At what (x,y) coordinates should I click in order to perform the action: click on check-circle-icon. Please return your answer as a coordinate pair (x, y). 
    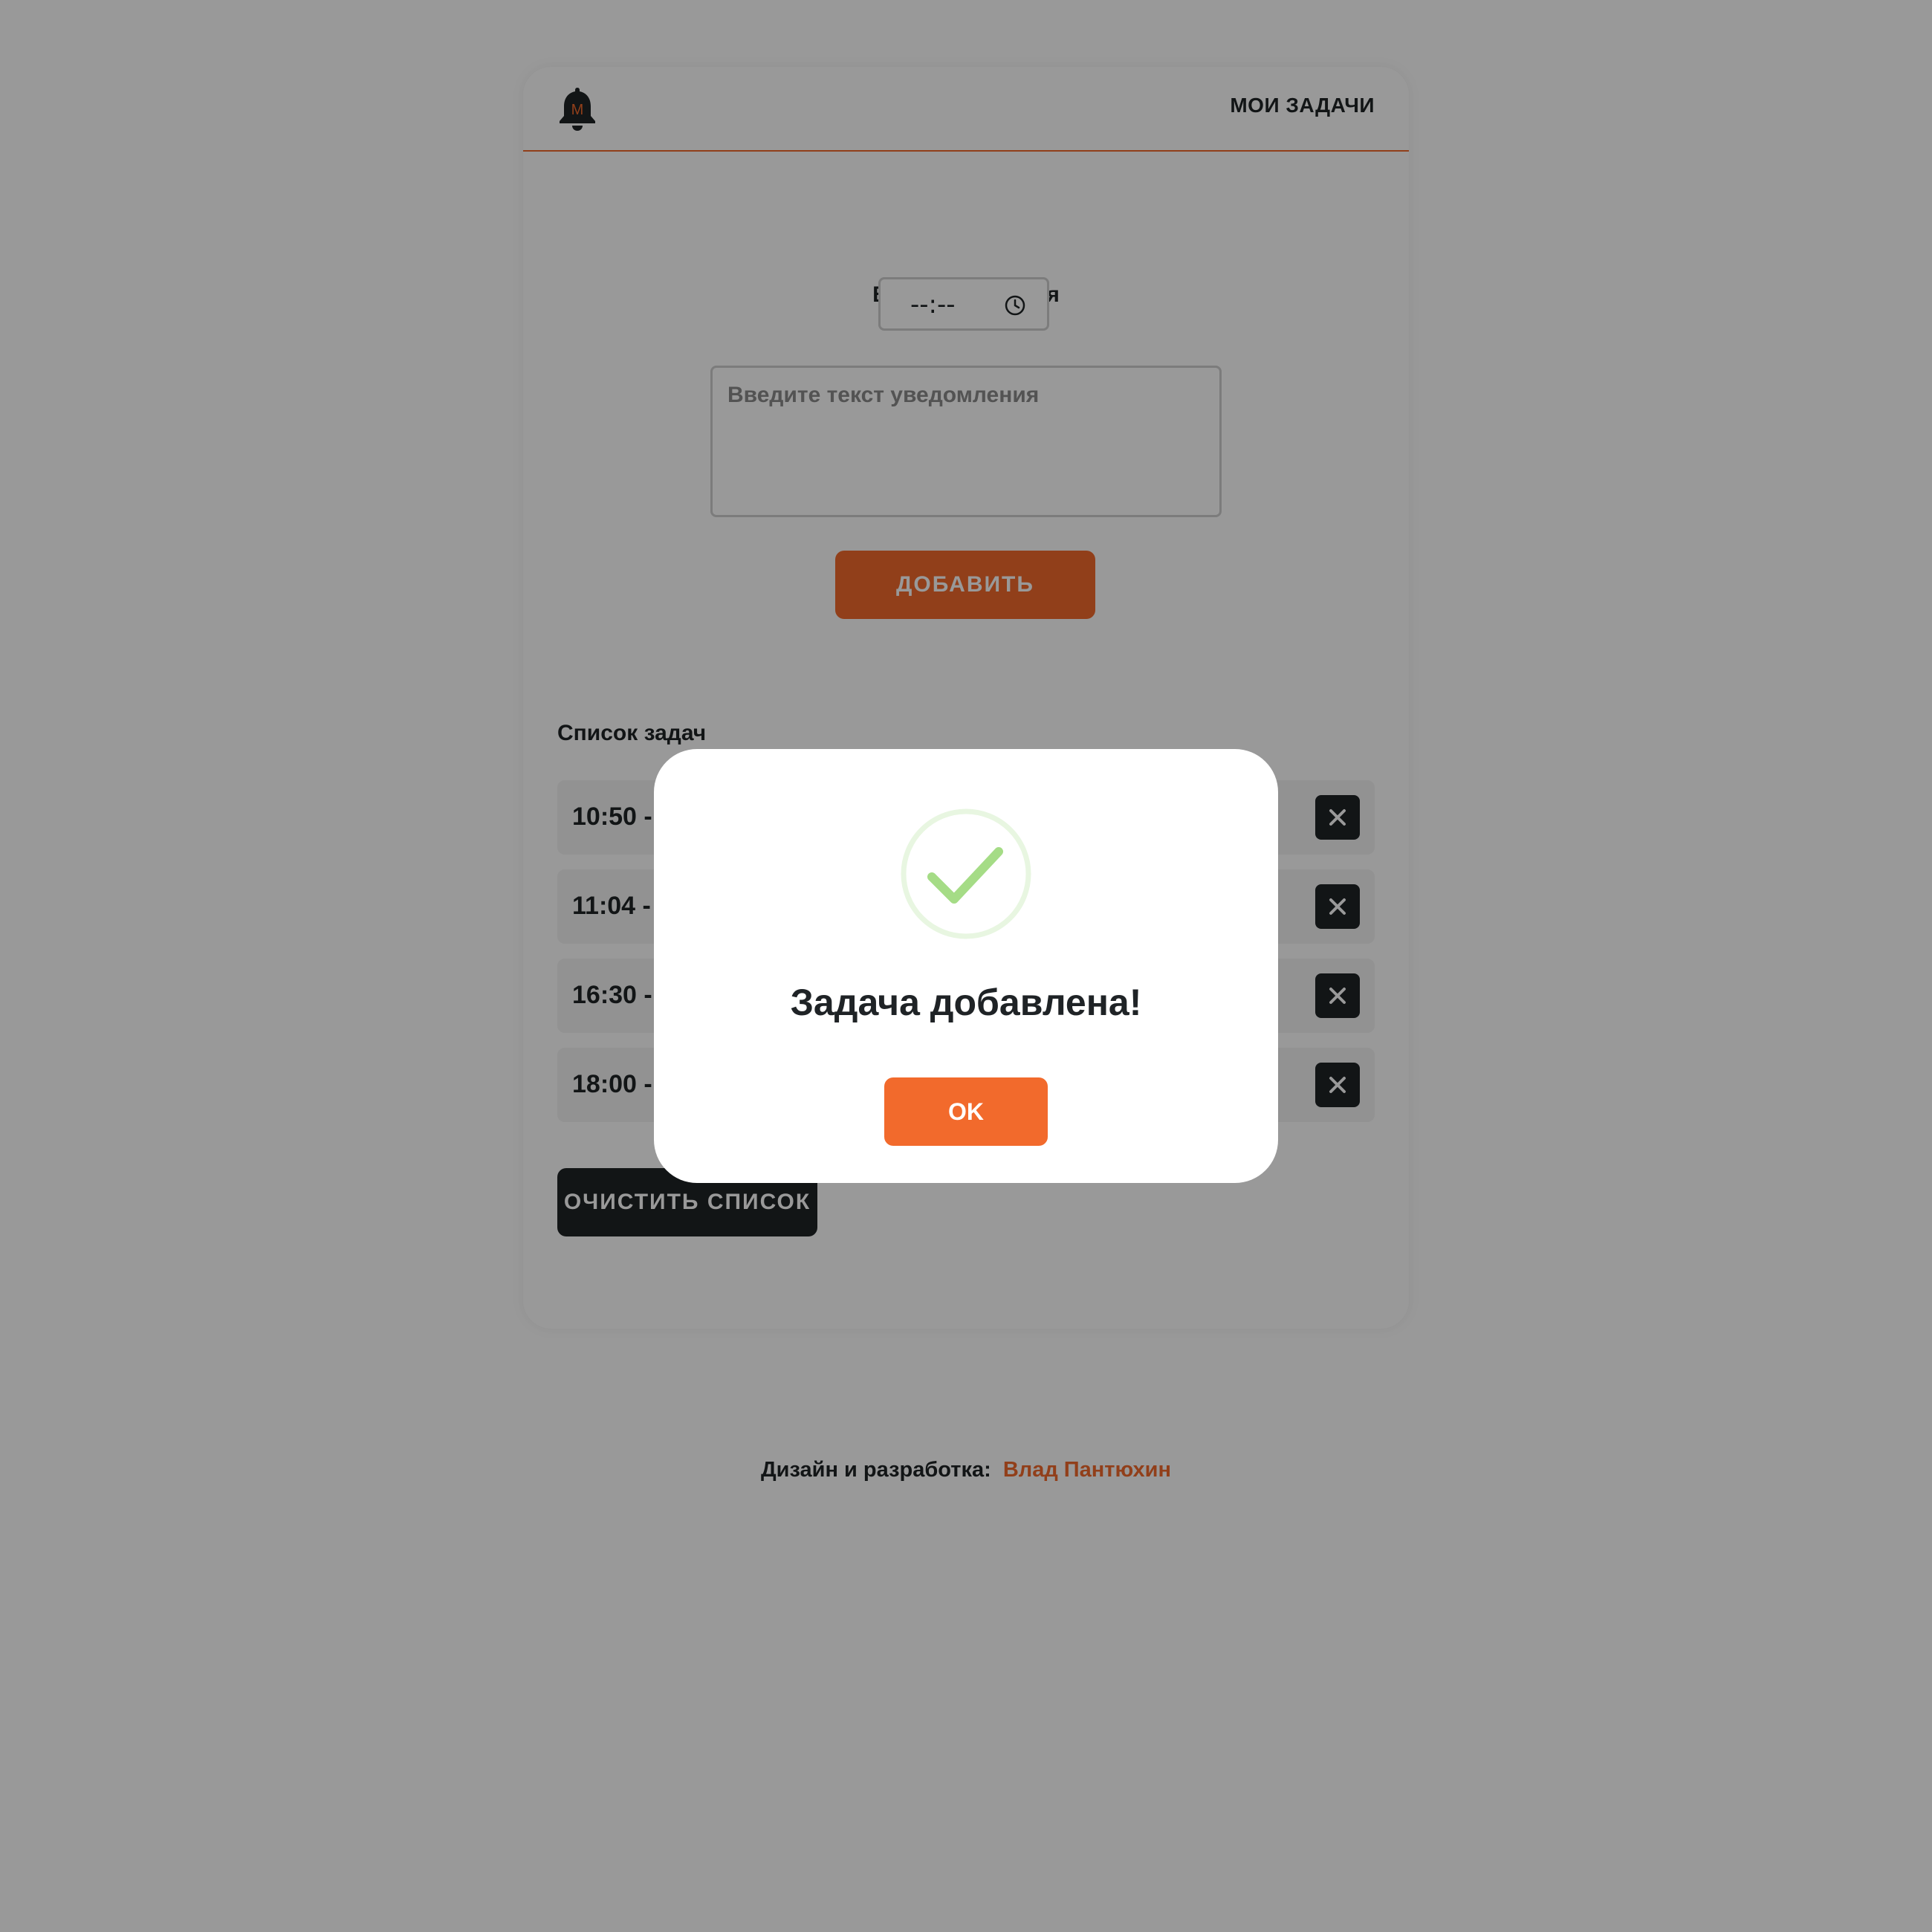
    Looking at the image, I should click on (966, 873).